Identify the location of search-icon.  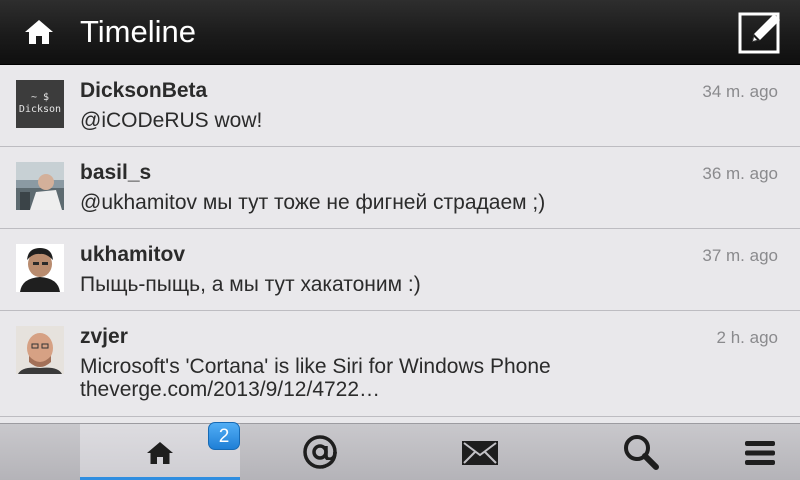
(641, 452).